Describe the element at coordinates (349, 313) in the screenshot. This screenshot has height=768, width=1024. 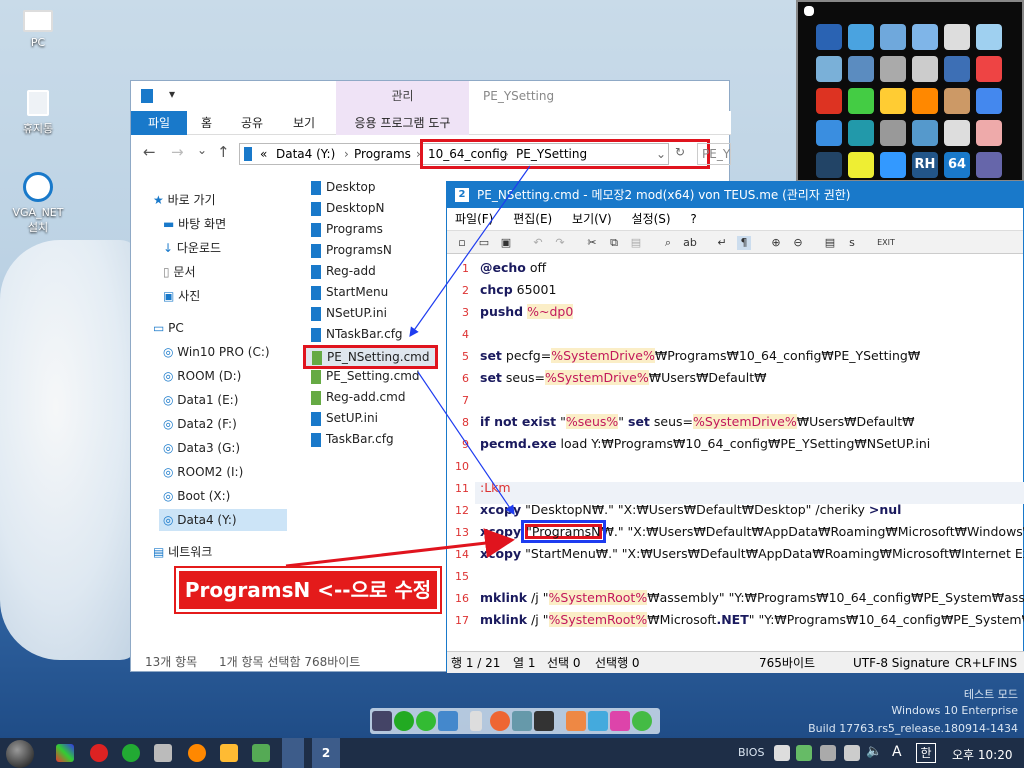
I see `list-item: NSetUP.ini` at that location.